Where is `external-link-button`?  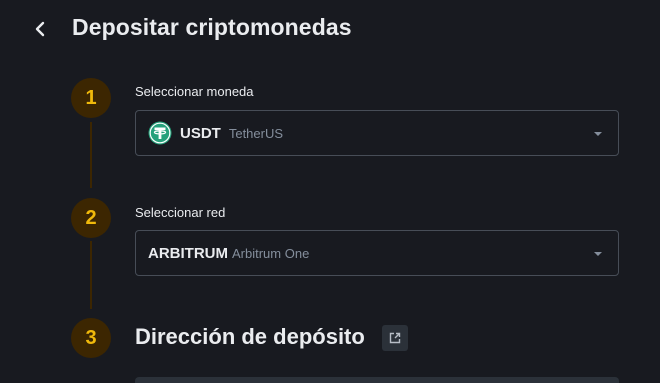
external-link-button is located at coordinates (395, 338).